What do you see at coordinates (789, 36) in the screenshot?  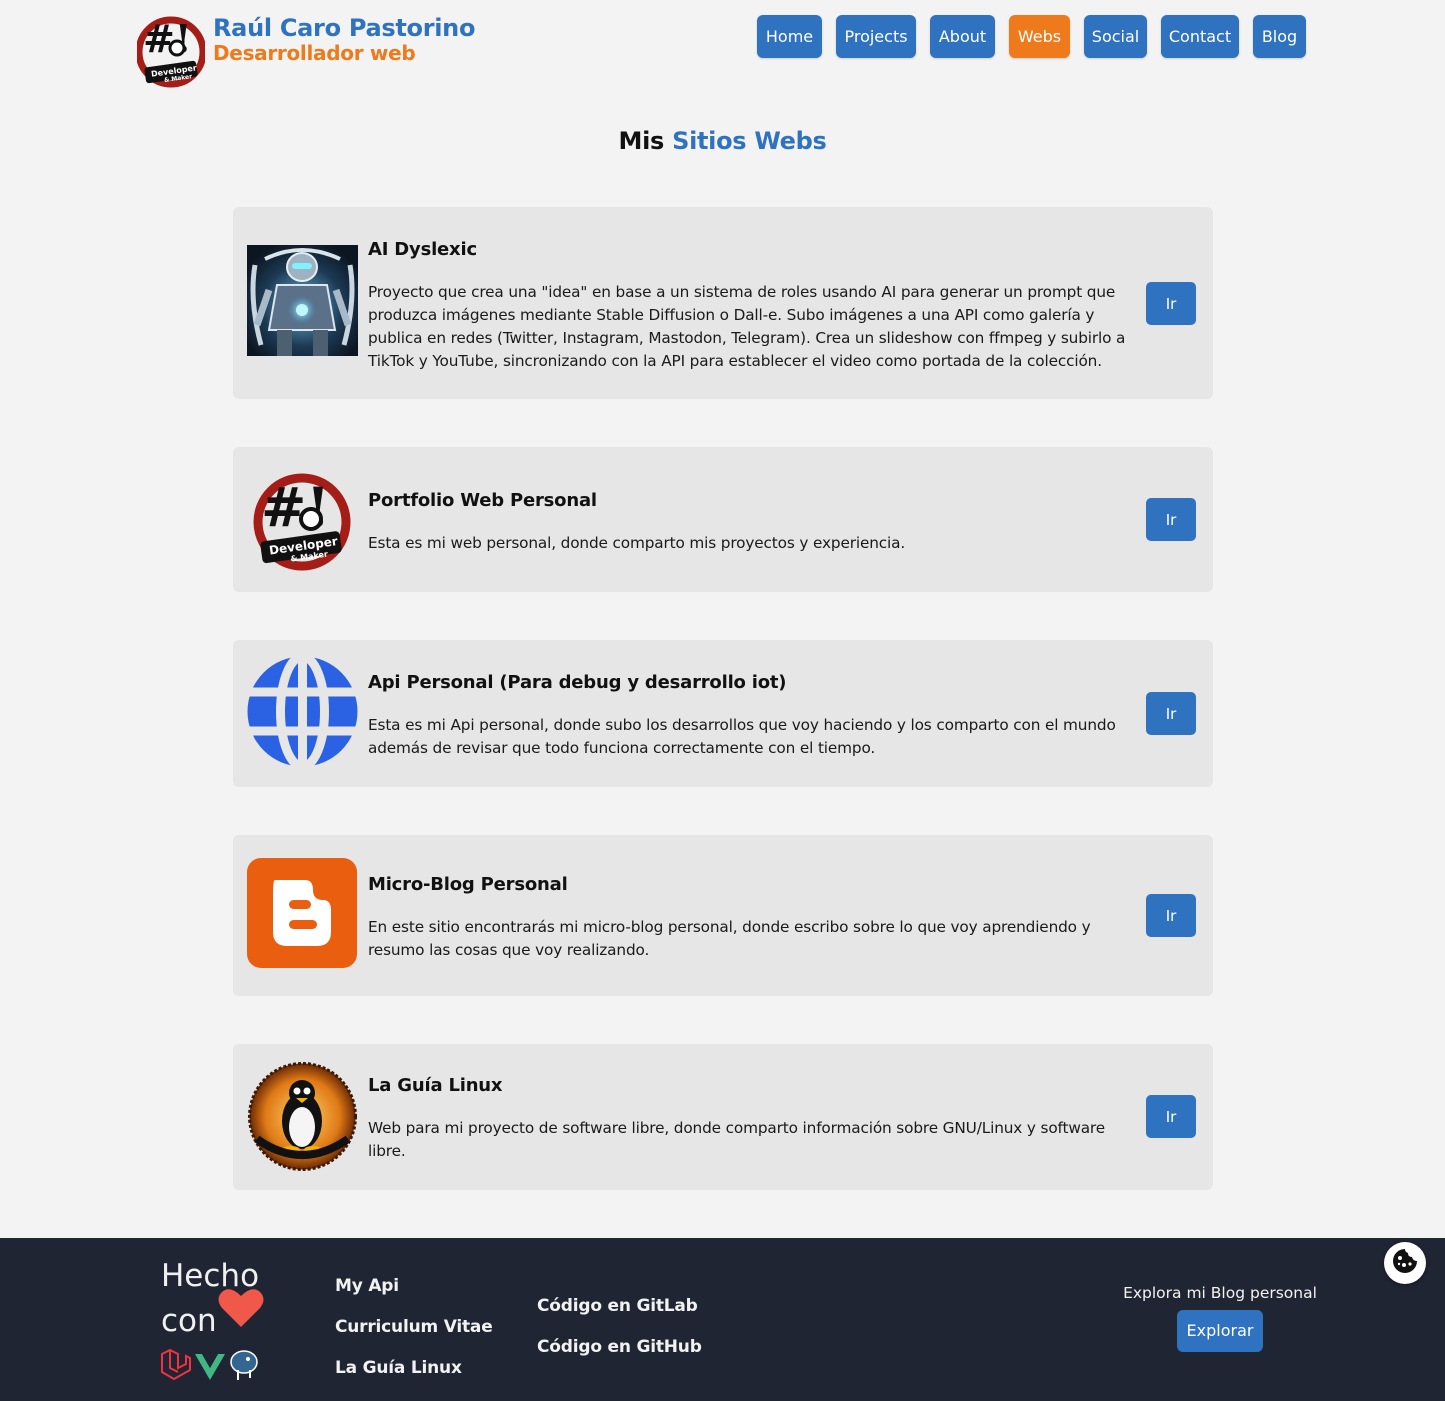 I see `nav-home-button: Home` at bounding box center [789, 36].